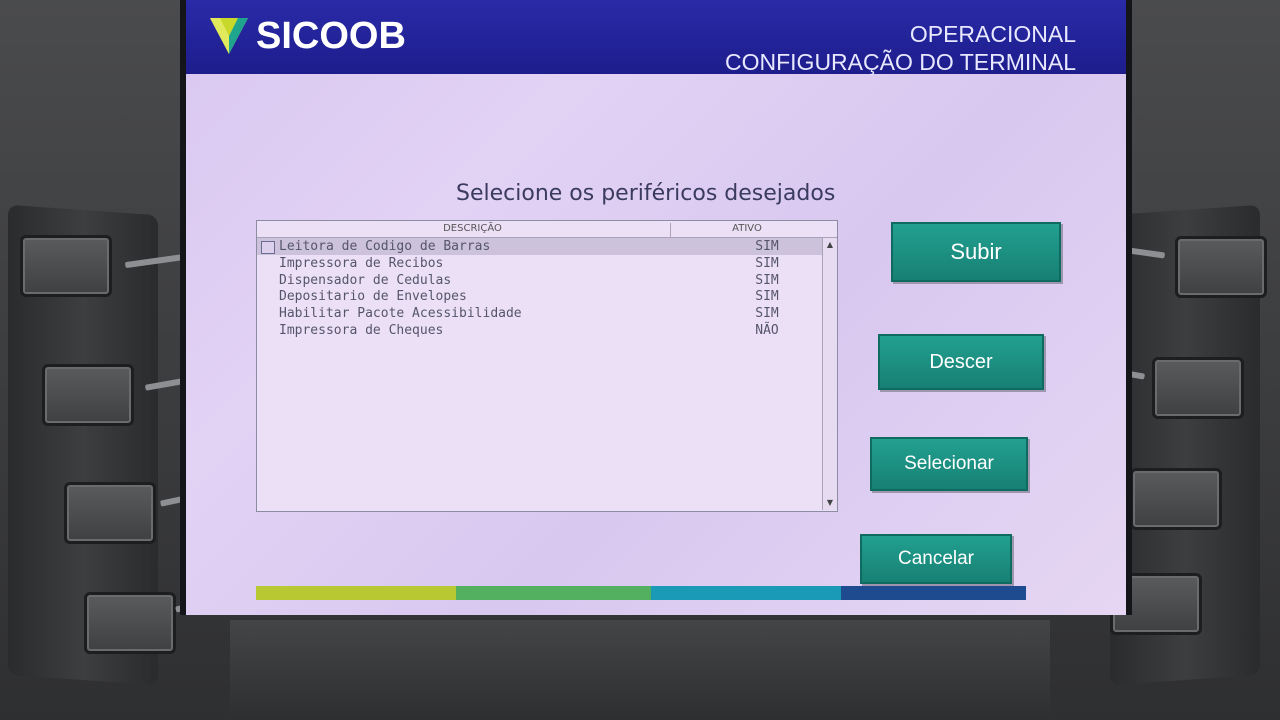 This screenshot has width=1280, height=720. I want to click on list-row: Impressora de Recibos SIM, so click(539, 263).